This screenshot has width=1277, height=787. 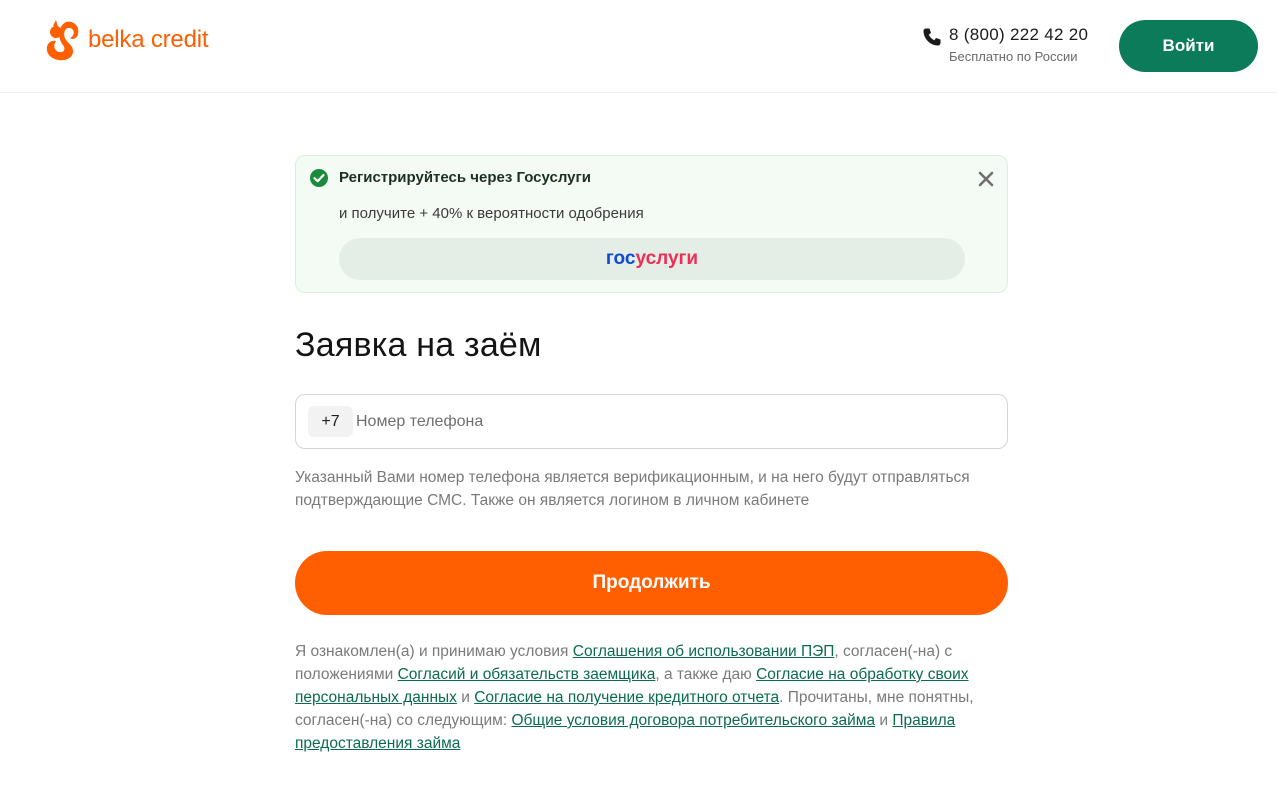 What do you see at coordinates (1013, 56) in the screenshot?
I see `phone-note: Бесплатно по России` at bounding box center [1013, 56].